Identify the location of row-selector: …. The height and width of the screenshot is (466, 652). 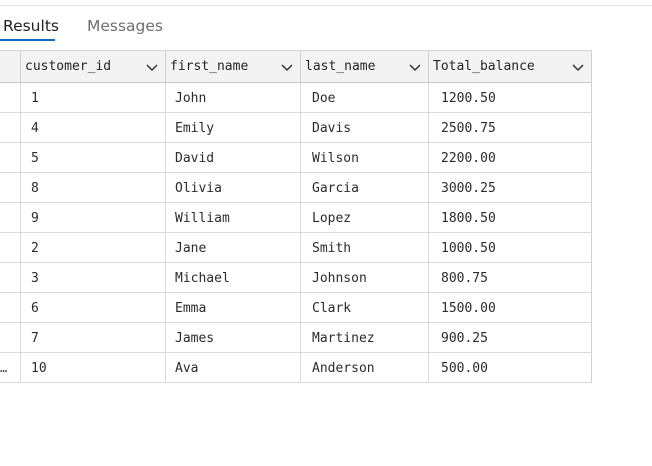
(10, 367).